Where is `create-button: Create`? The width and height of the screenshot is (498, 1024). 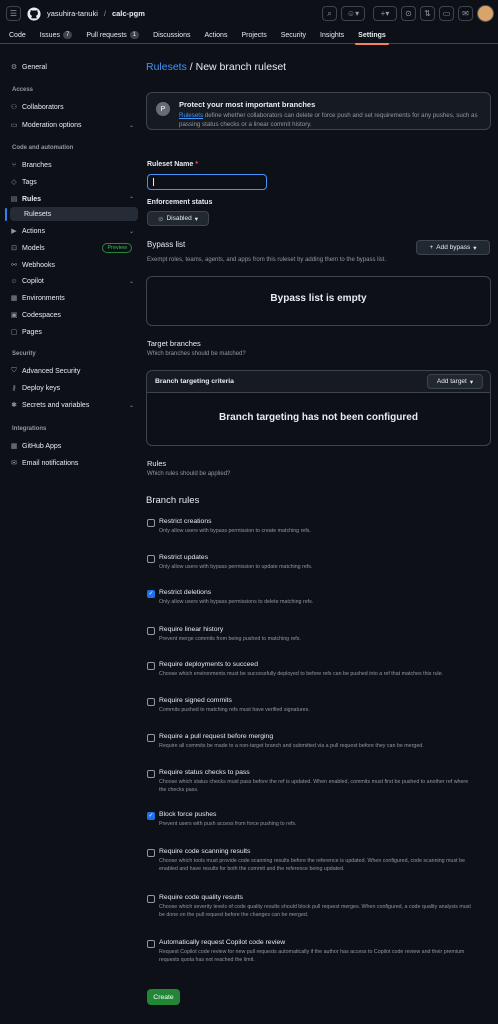
create-button: Create is located at coordinates (163, 997).